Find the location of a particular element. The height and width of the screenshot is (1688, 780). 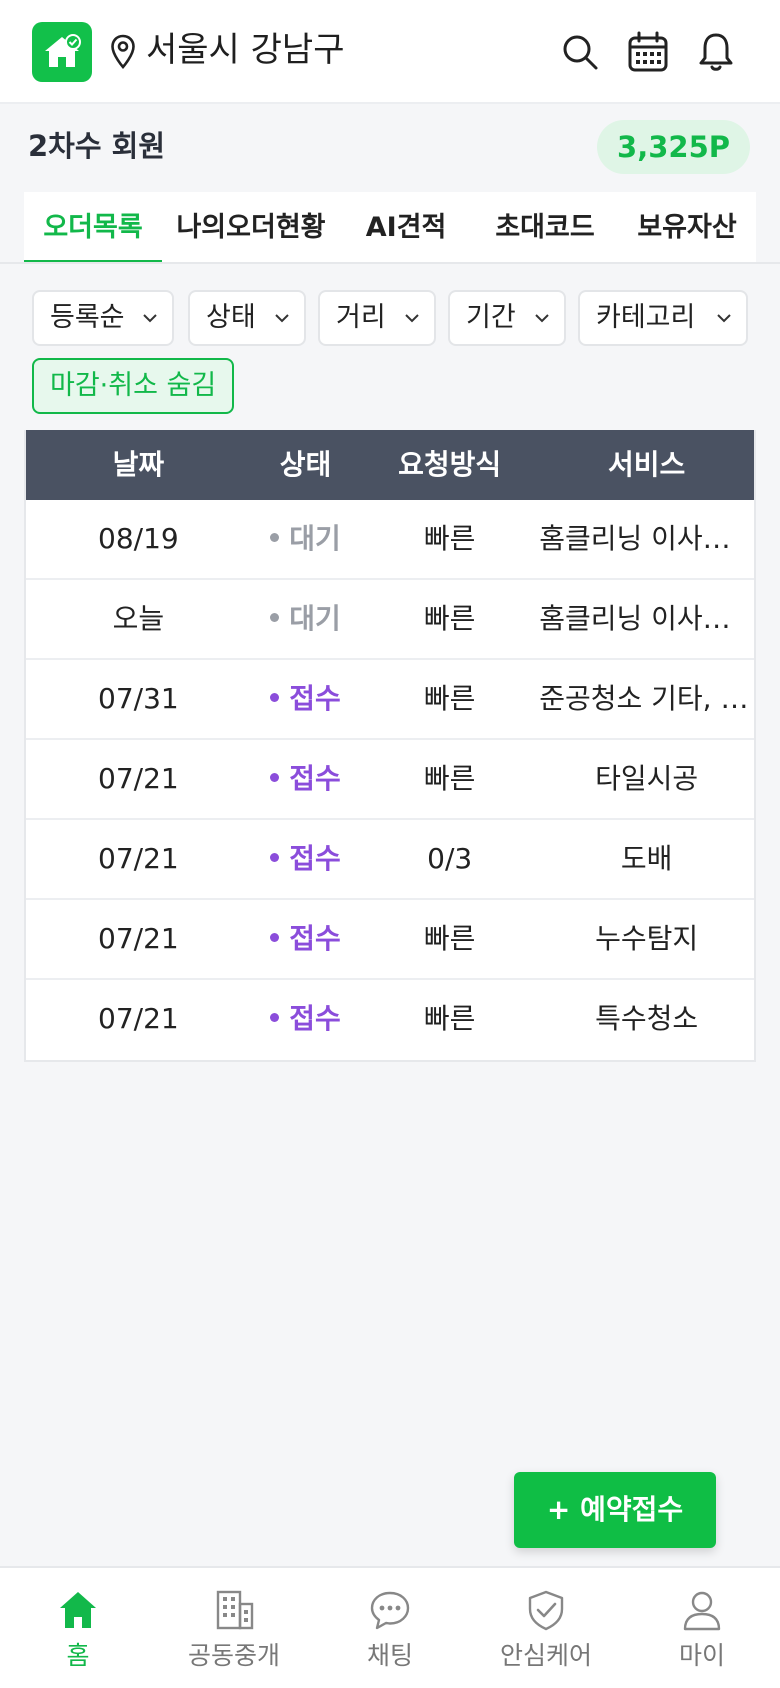

row-service: 타일시공 is located at coordinates (647, 778).